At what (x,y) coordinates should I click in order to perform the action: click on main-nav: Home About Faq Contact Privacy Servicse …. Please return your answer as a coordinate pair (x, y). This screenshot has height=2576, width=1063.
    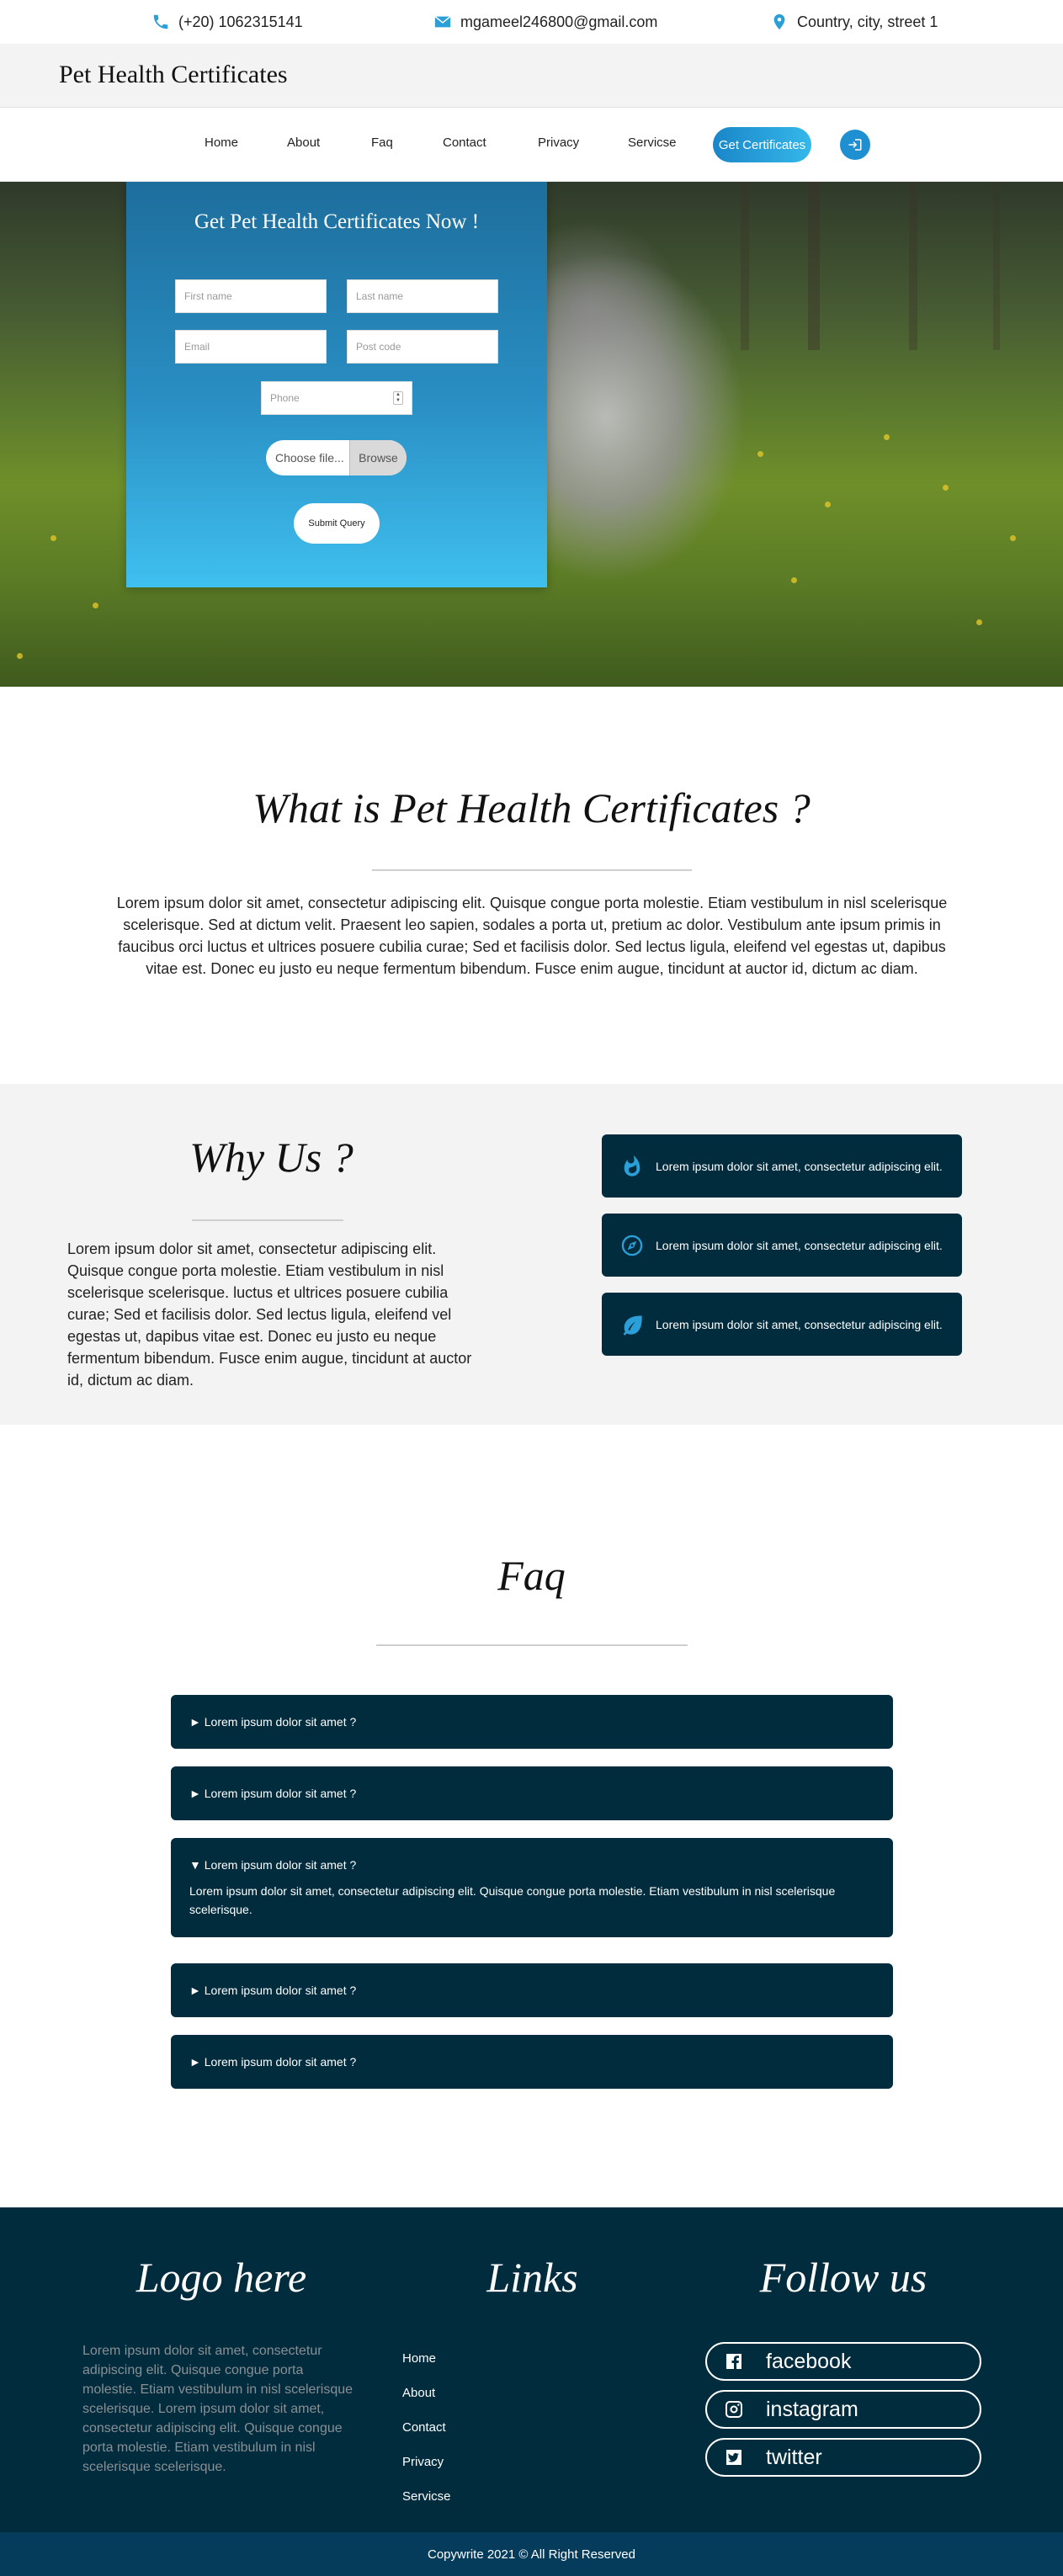
    Looking at the image, I should click on (531, 145).